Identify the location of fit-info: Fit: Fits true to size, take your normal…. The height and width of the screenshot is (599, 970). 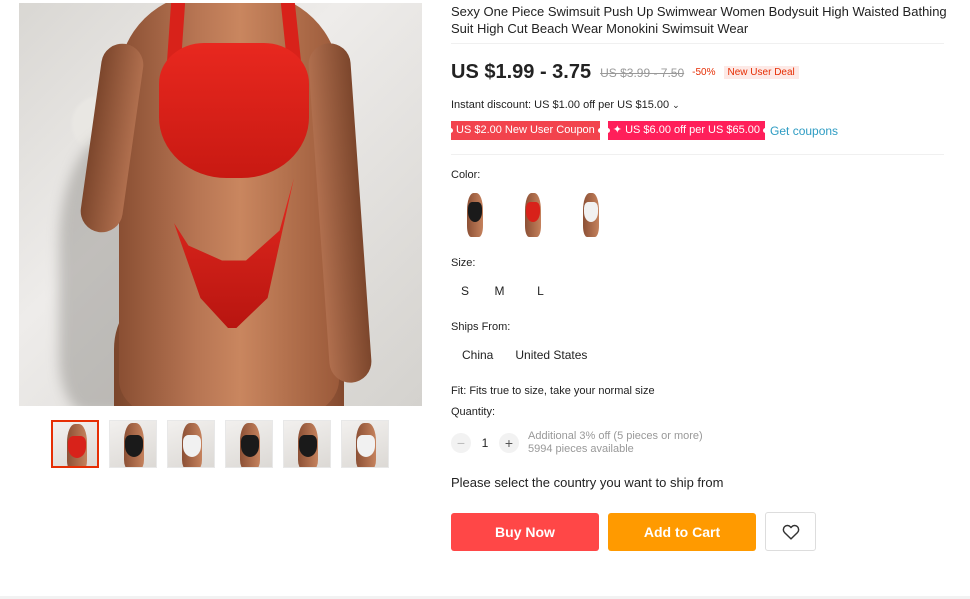
(553, 391).